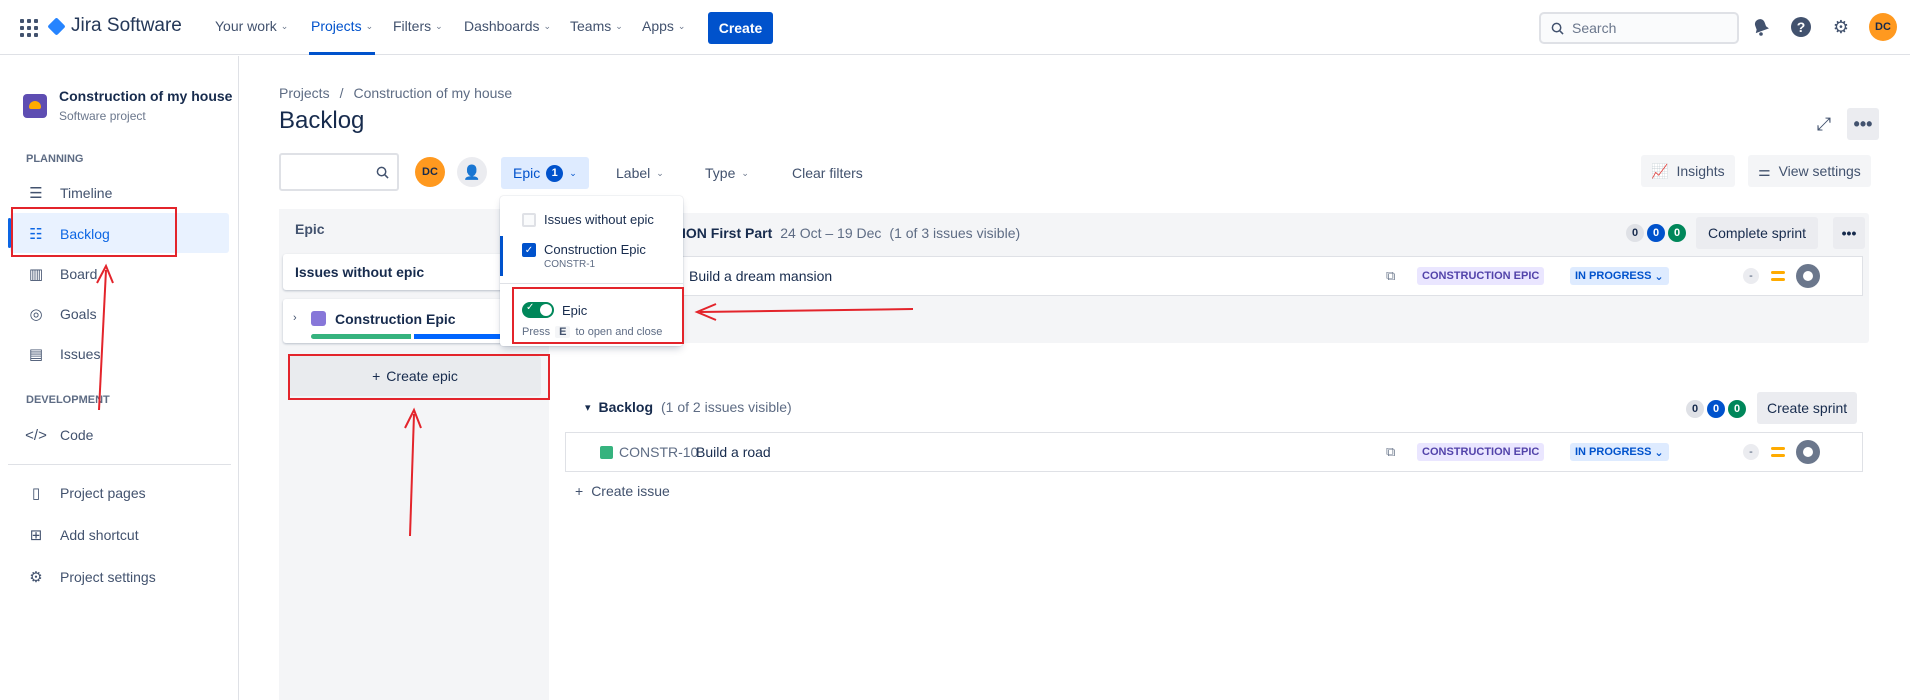 Image resolution: width=1910 pixels, height=700 pixels. What do you see at coordinates (1824, 124) in the screenshot?
I see `fullscreen-icon: ⤢` at bounding box center [1824, 124].